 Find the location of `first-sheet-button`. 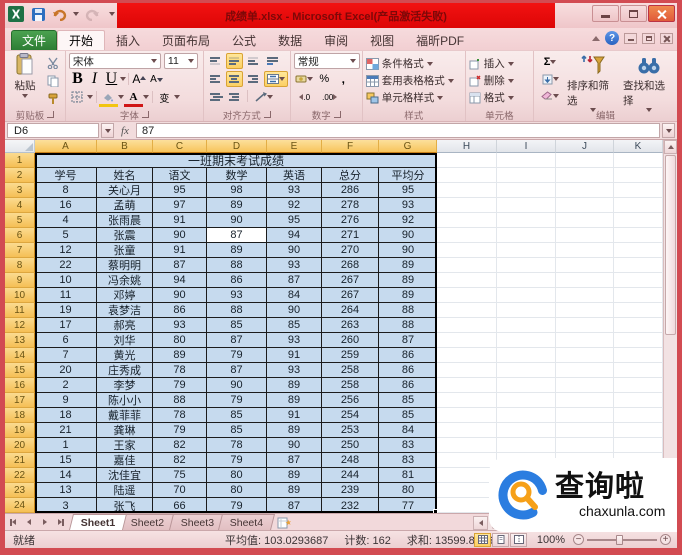

first-sheet-button is located at coordinates (13, 522).